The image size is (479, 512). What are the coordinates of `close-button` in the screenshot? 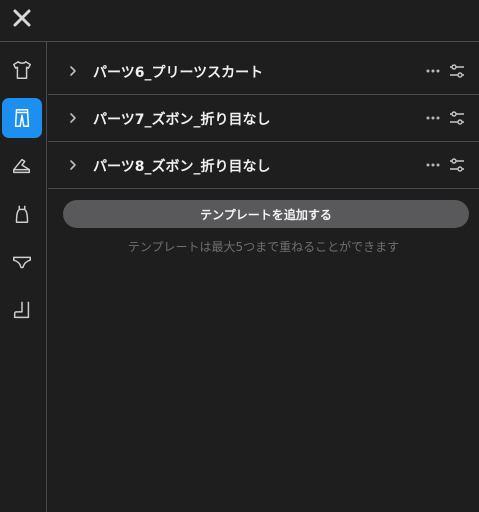 It's located at (22, 18).